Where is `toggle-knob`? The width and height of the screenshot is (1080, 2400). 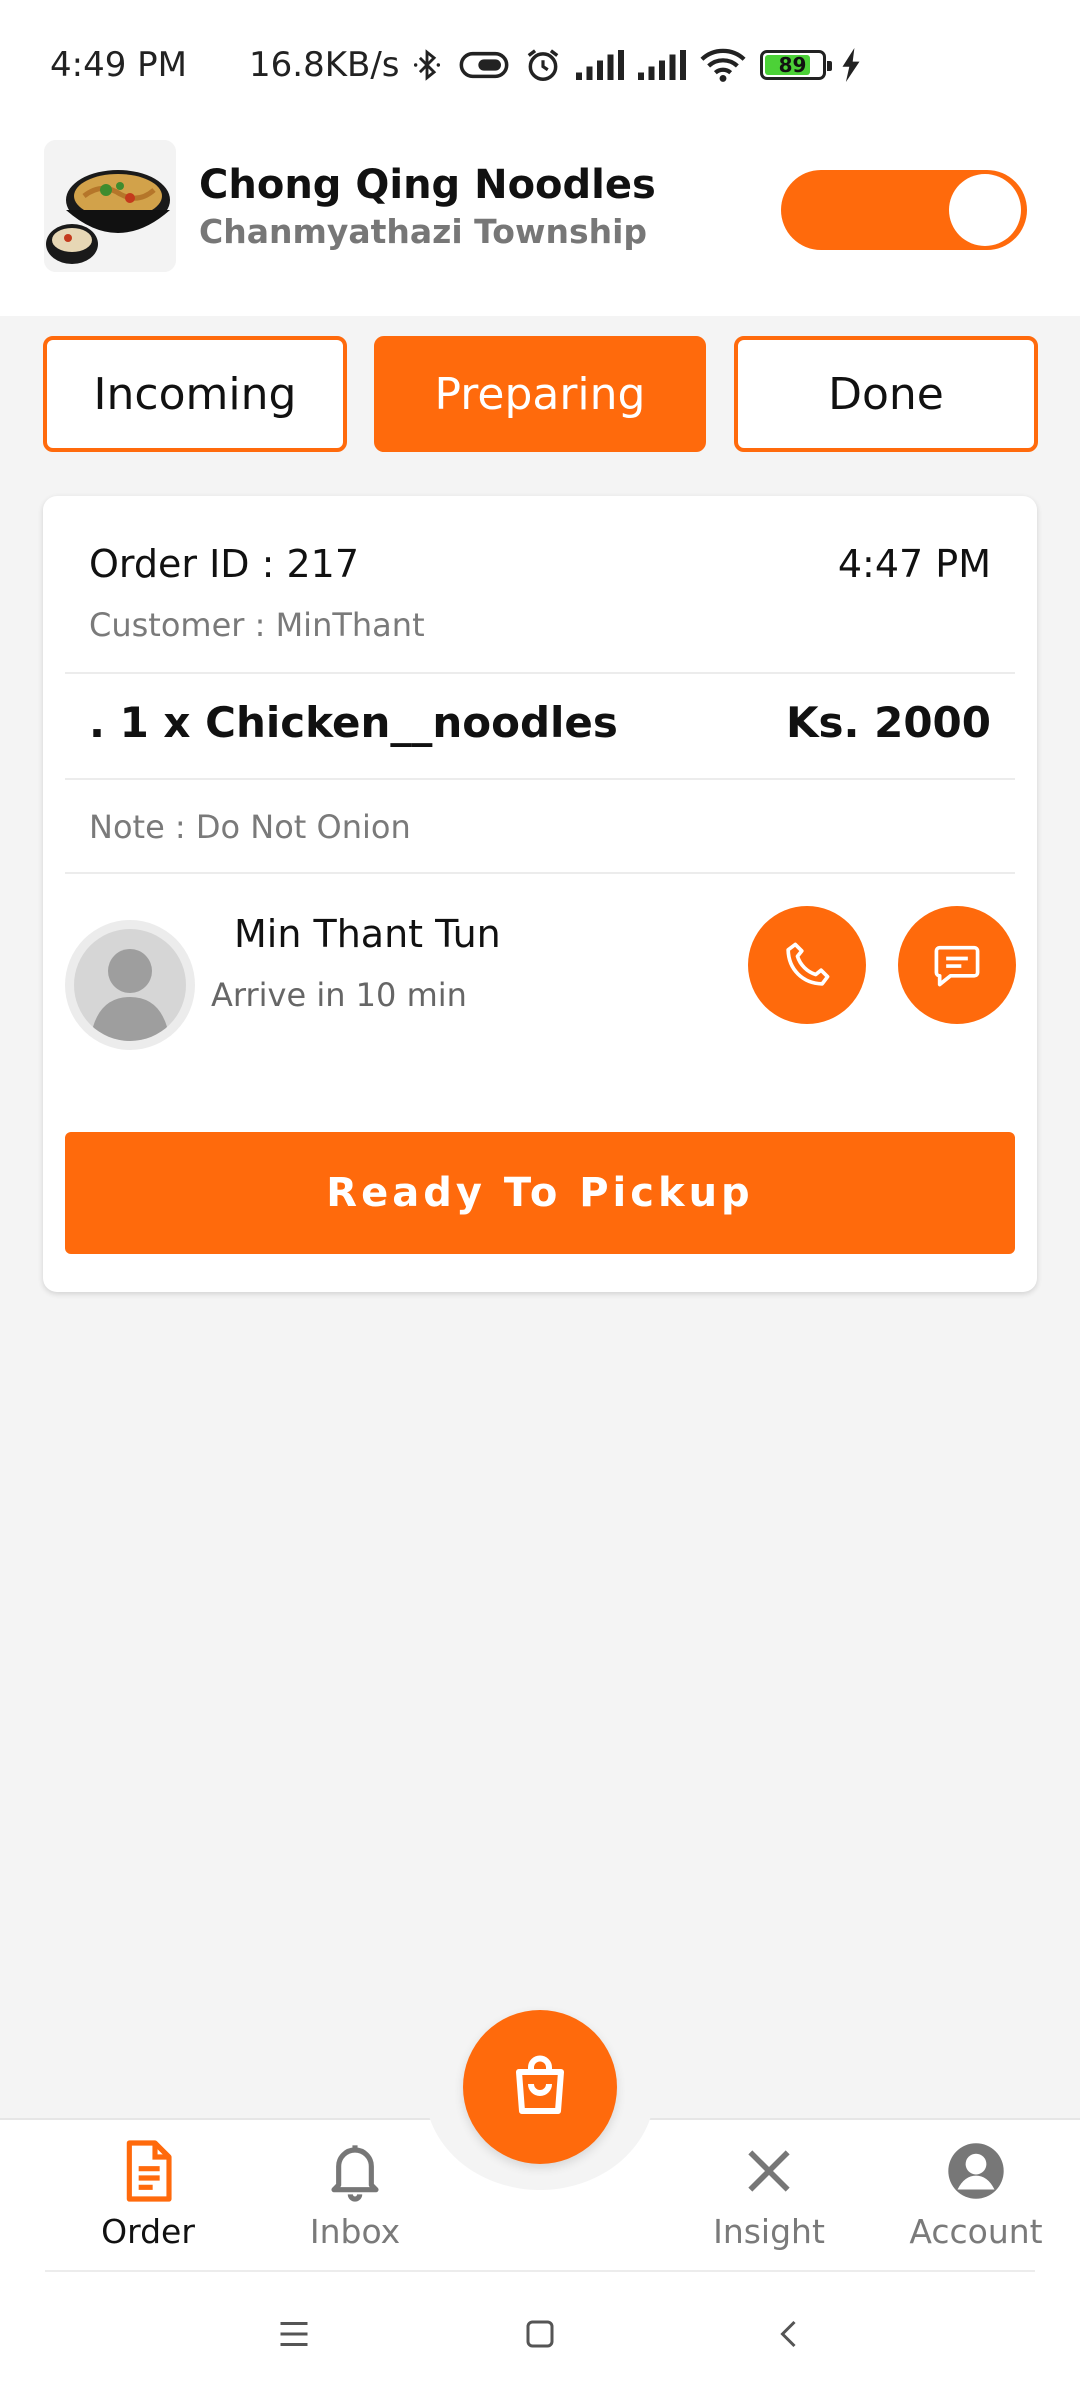 toggle-knob is located at coordinates (985, 210).